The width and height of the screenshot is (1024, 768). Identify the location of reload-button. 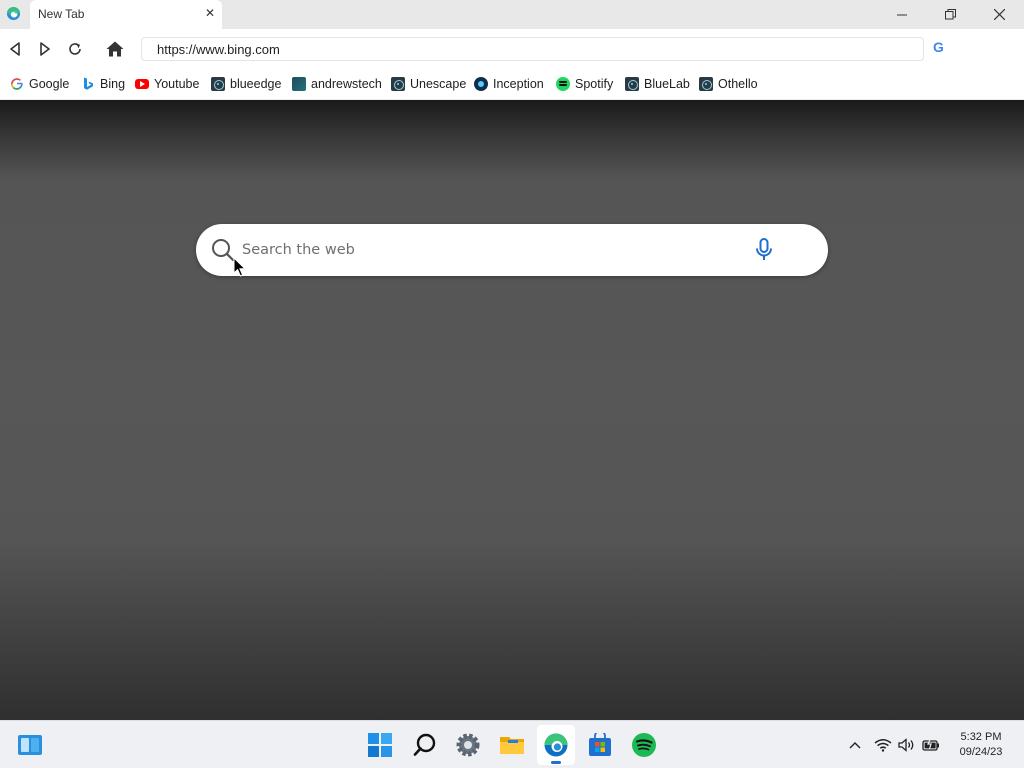
(75, 49).